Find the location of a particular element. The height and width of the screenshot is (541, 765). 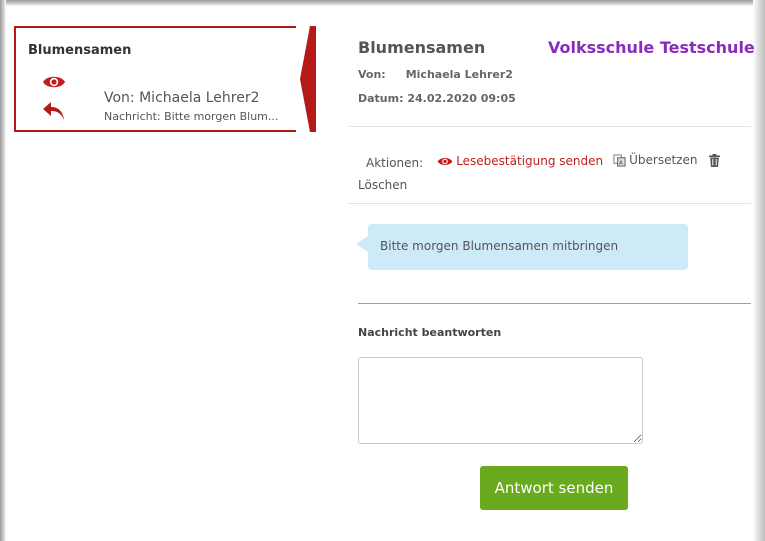

school-name: Volksschule Testschule is located at coordinates (651, 47).